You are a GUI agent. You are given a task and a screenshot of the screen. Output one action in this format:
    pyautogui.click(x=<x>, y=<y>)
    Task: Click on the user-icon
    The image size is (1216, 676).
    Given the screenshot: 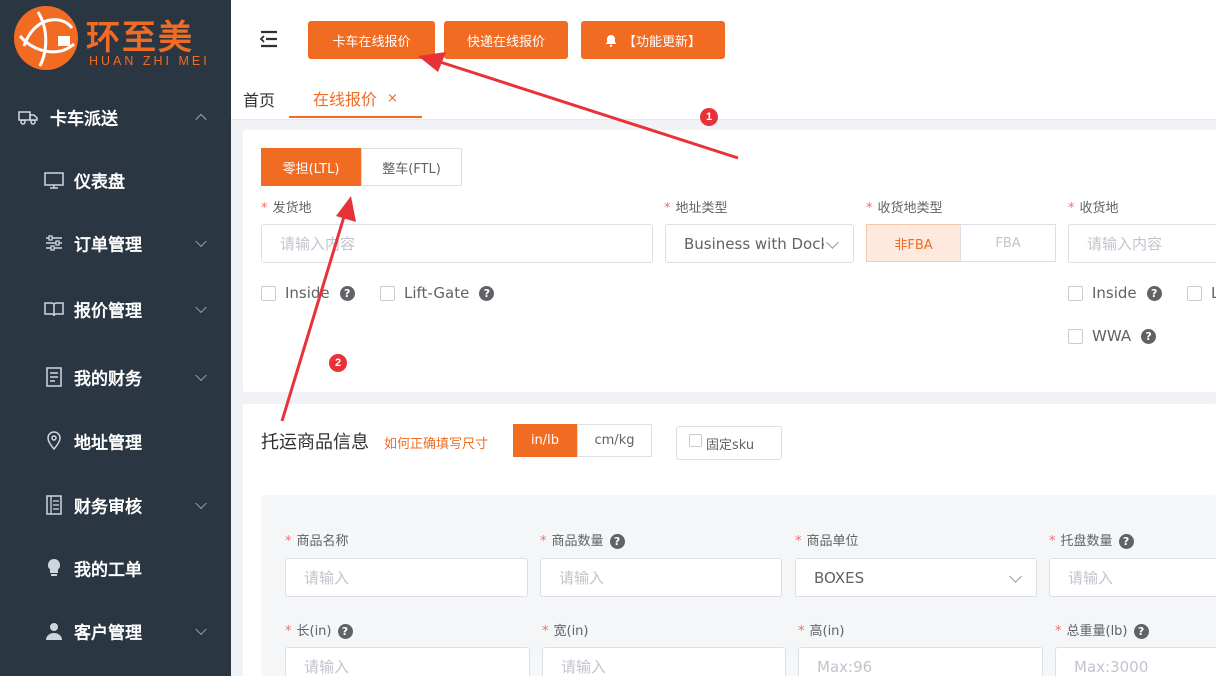 What is the action you would take?
    pyautogui.click(x=54, y=631)
    